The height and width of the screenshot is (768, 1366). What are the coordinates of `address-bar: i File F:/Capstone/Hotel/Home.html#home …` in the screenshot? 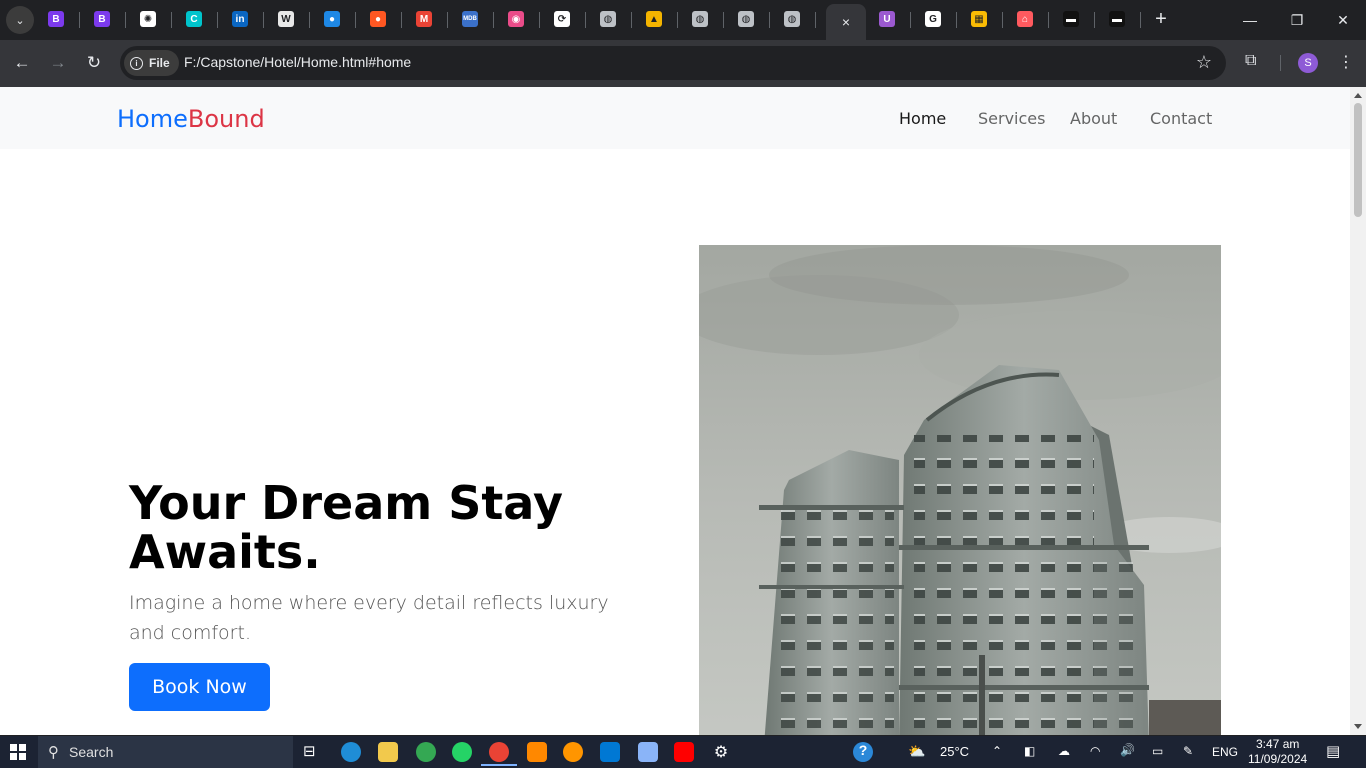 It's located at (673, 63).